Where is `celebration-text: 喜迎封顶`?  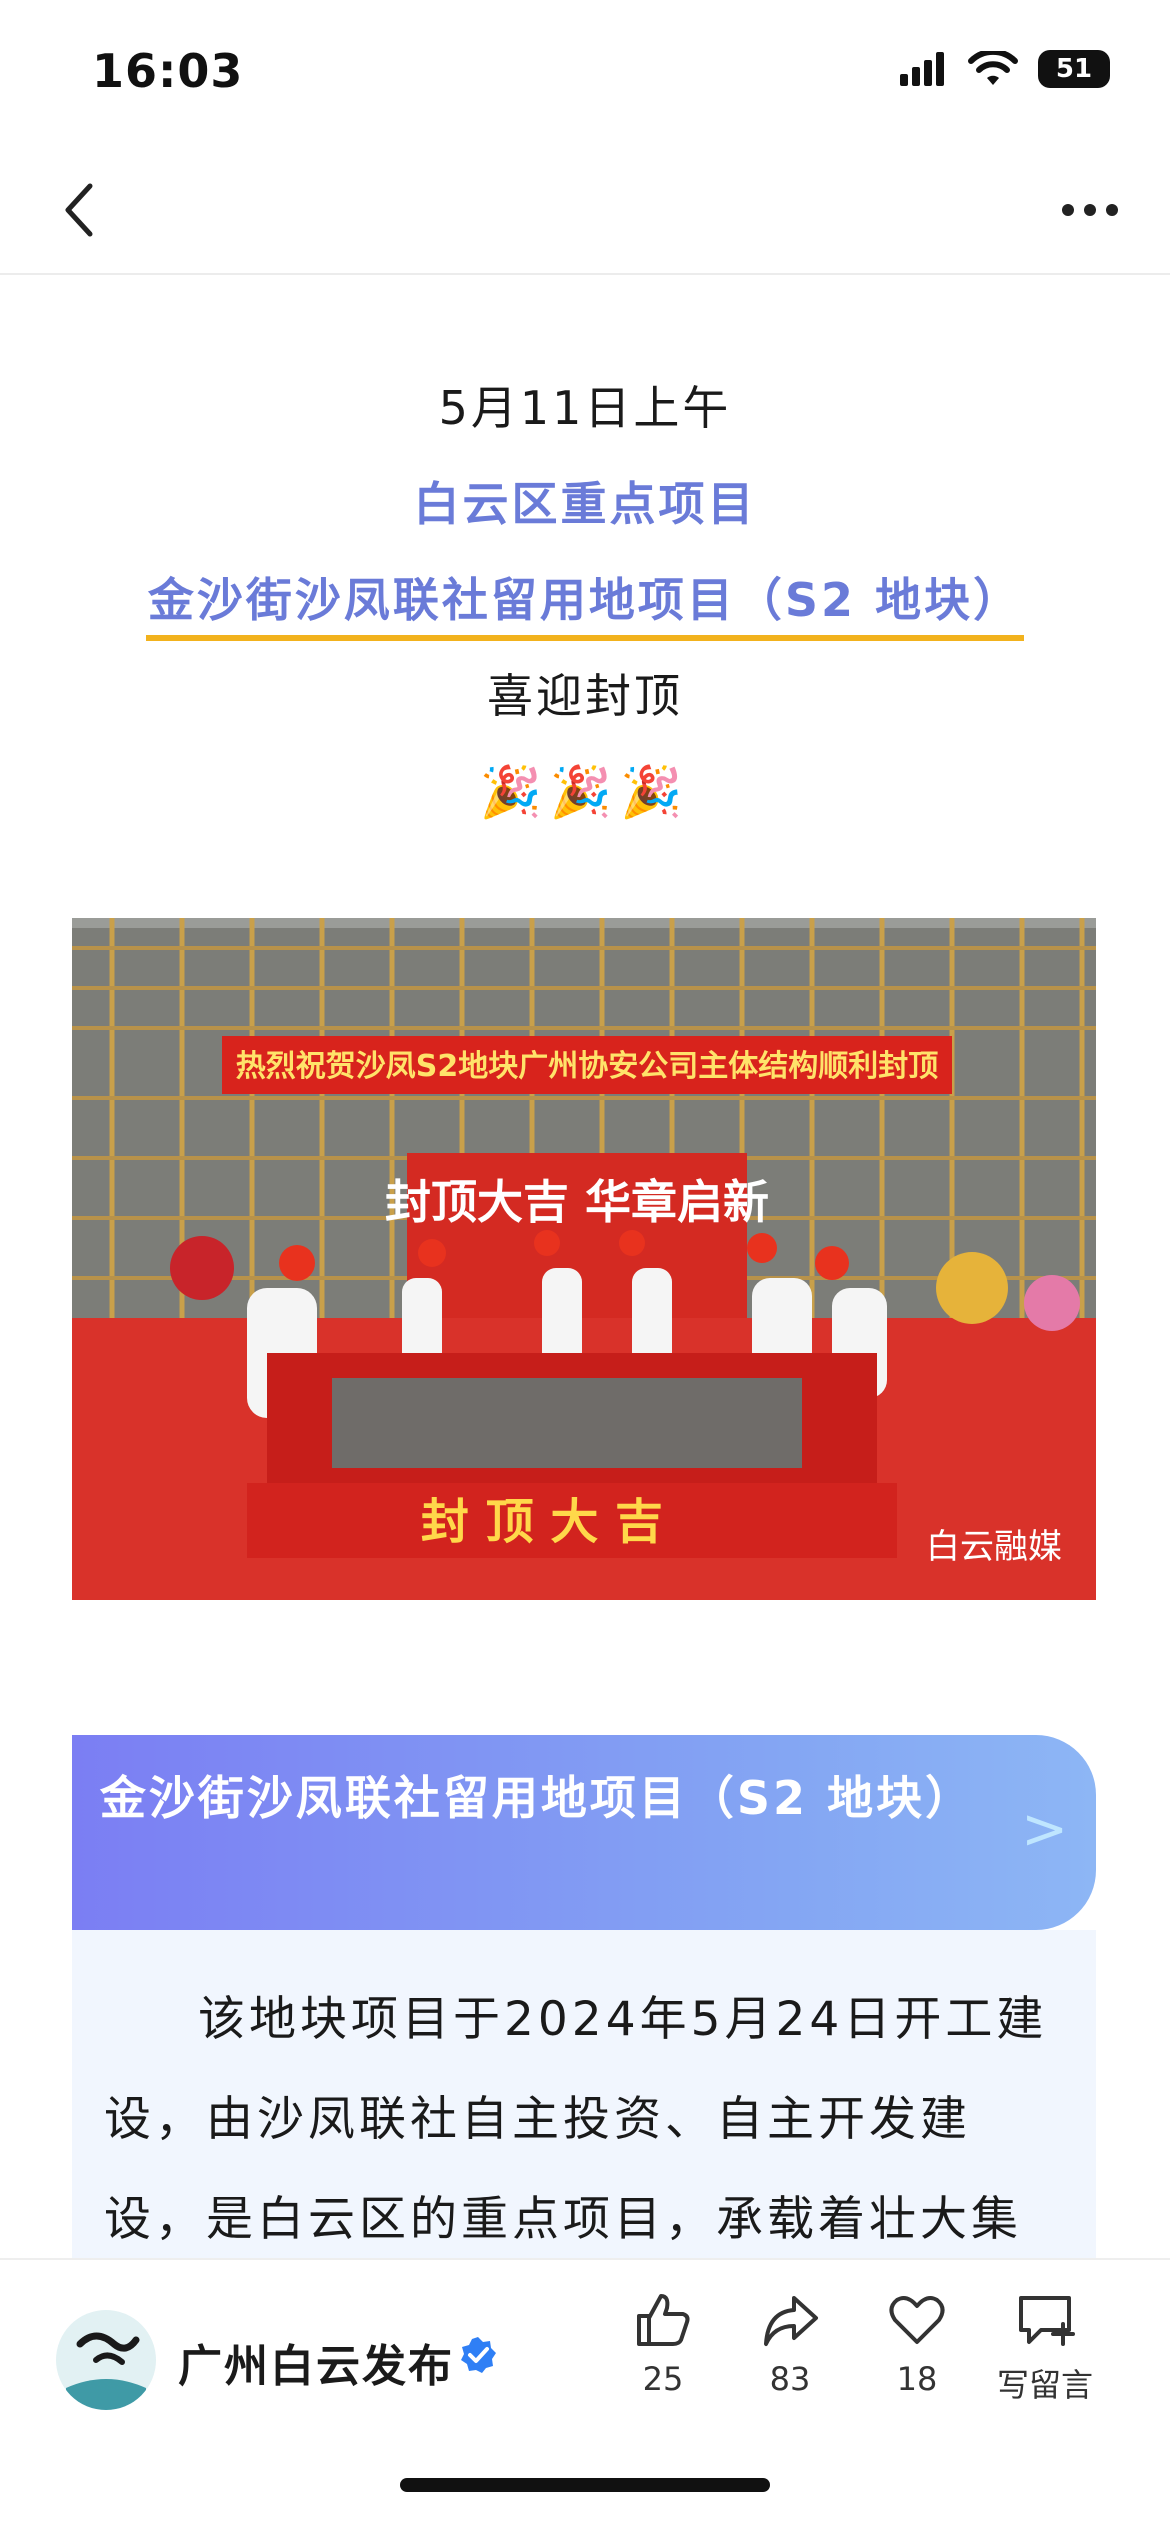 celebration-text: 喜迎封顶 is located at coordinates (585, 696).